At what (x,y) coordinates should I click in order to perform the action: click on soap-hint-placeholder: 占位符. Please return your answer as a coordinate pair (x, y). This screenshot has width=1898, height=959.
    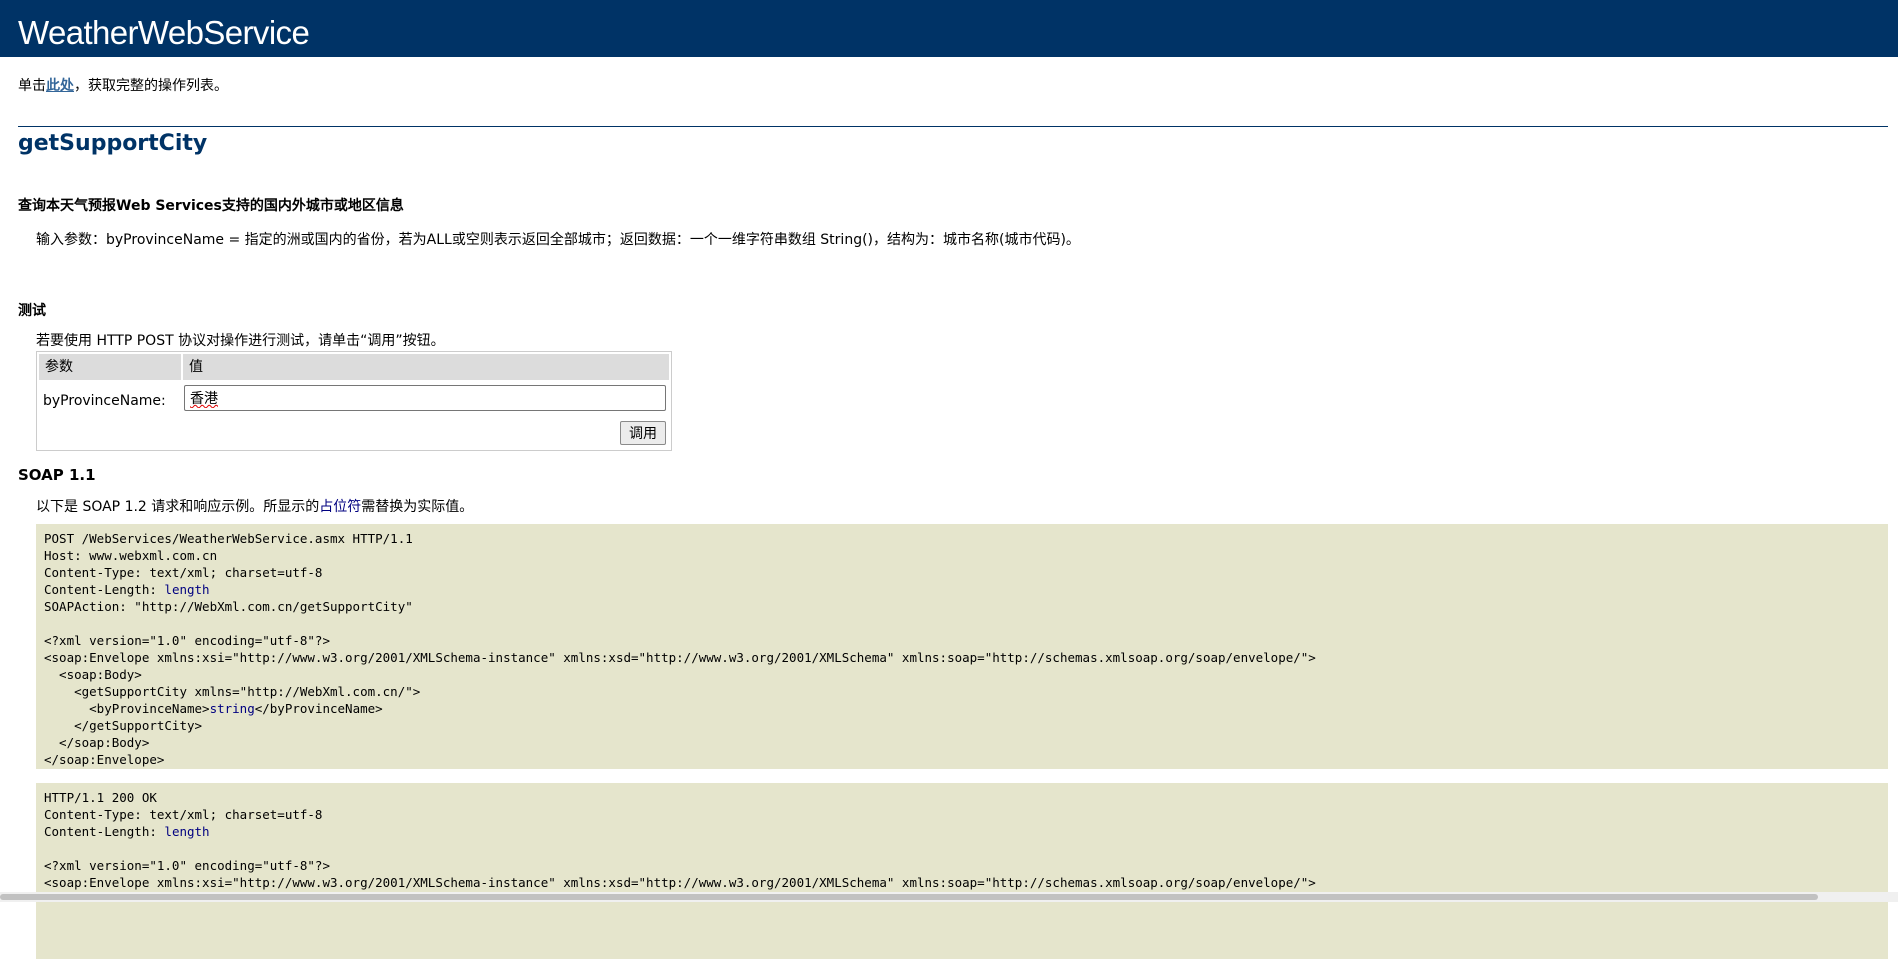
    Looking at the image, I should click on (340, 507).